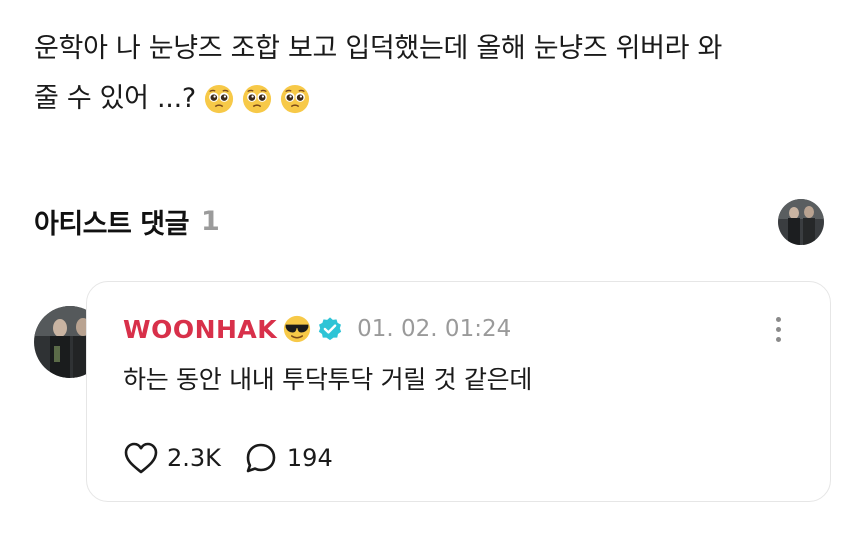  I want to click on artist-comments-header: 아티스트 댓글 1, so click(127, 221).